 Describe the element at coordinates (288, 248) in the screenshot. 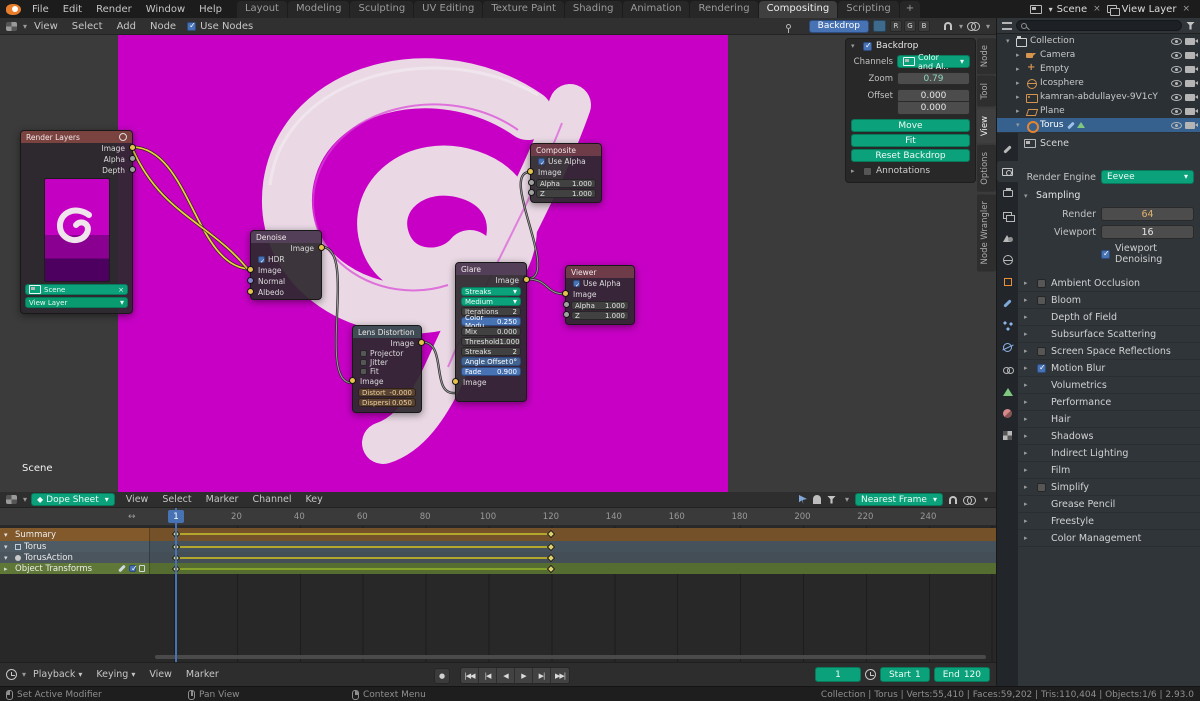

I see `node-output-row: Image` at that location.